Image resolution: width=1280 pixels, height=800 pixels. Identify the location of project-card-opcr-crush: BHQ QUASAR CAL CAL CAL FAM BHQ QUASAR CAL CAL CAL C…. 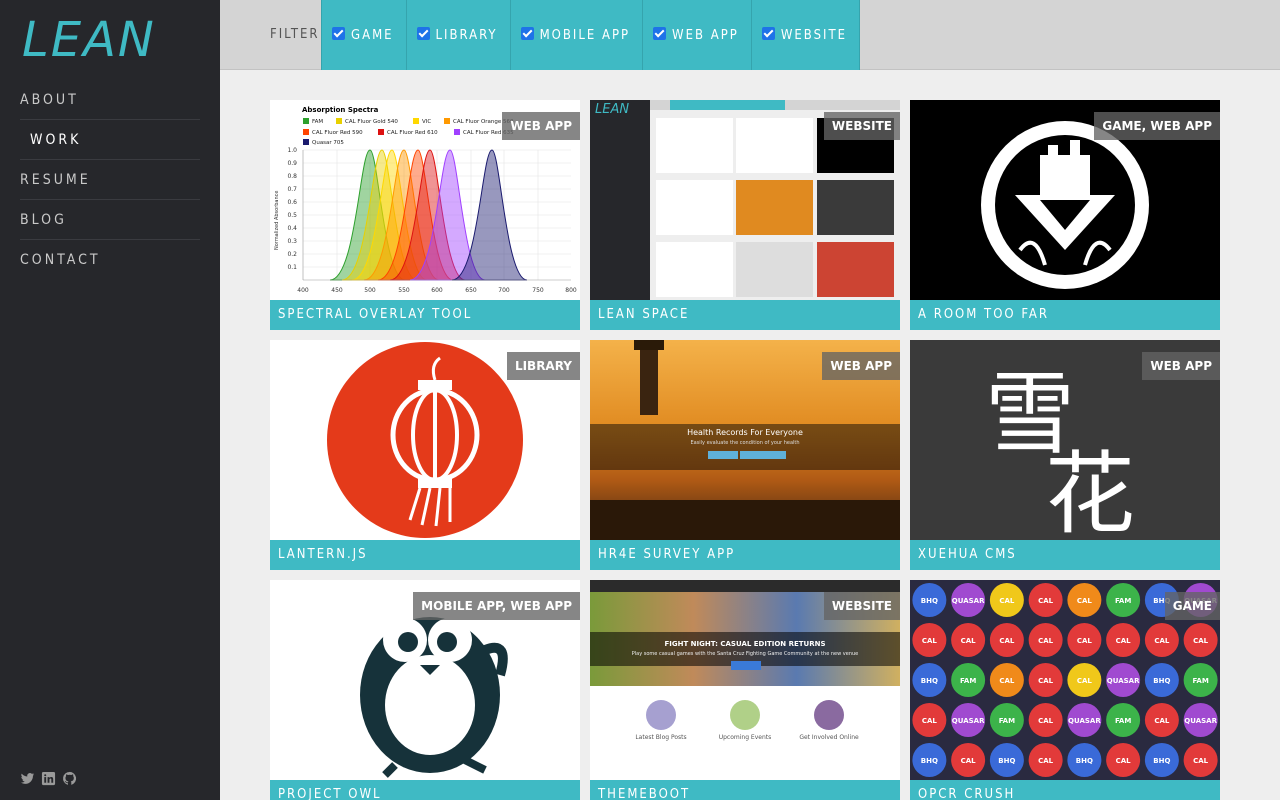
(1065, 690).